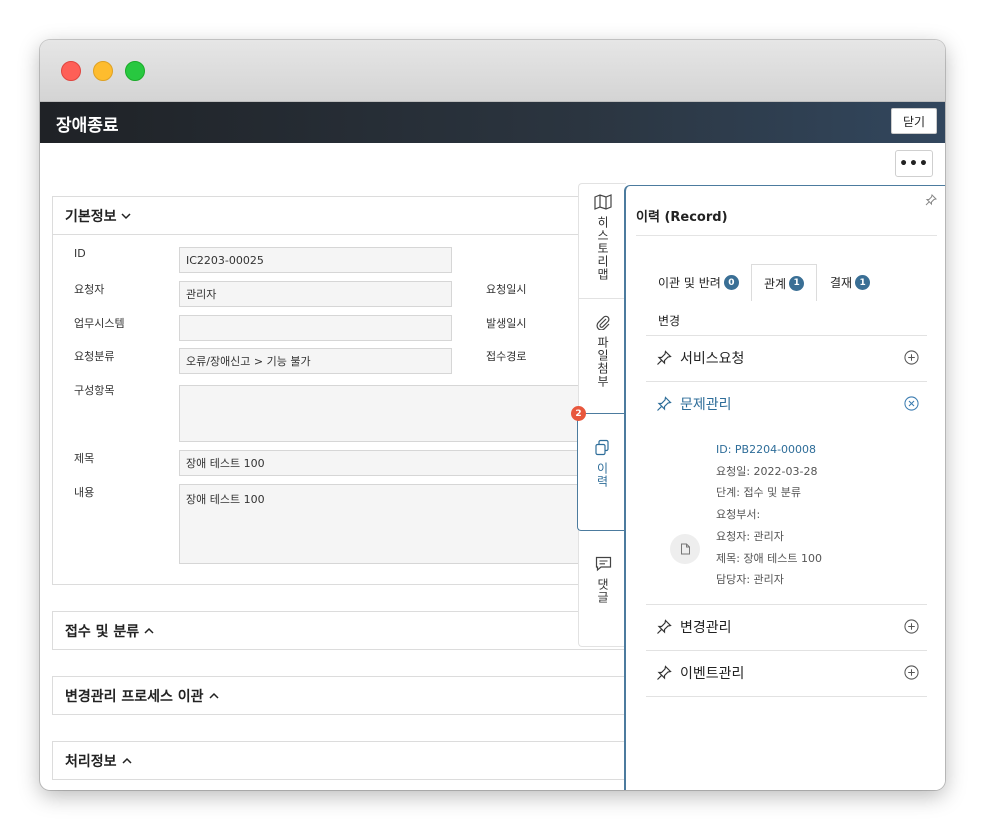 The height and width of the screenshot is (831, 985). Describe the element at coordinates (315, 328) in the screenshot. I see `system-field` at that location.